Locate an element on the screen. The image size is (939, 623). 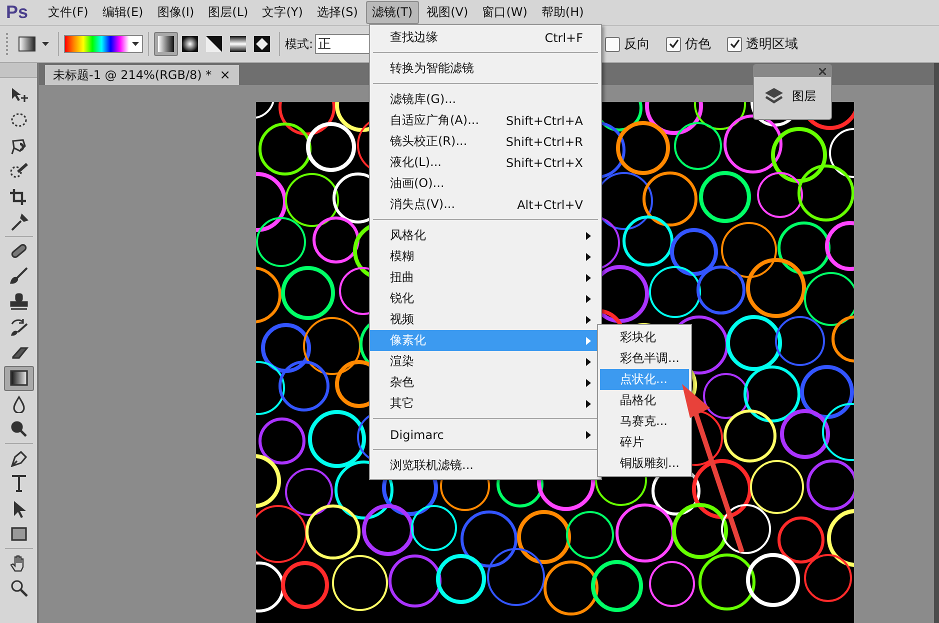
menu-item: 扭曲 is located at coordinates (485, 277).